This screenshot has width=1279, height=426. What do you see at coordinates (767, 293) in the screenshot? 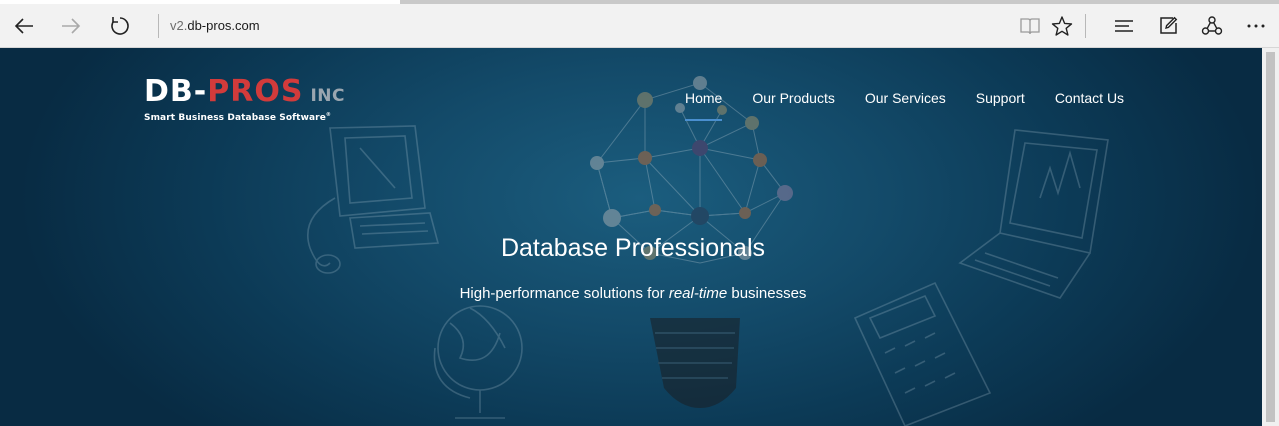
I see `hero-subtitle-post: businesses` at bounding box center [767, 293].